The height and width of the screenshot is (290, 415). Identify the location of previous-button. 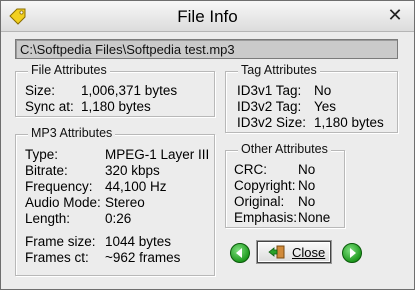
(240, 253).